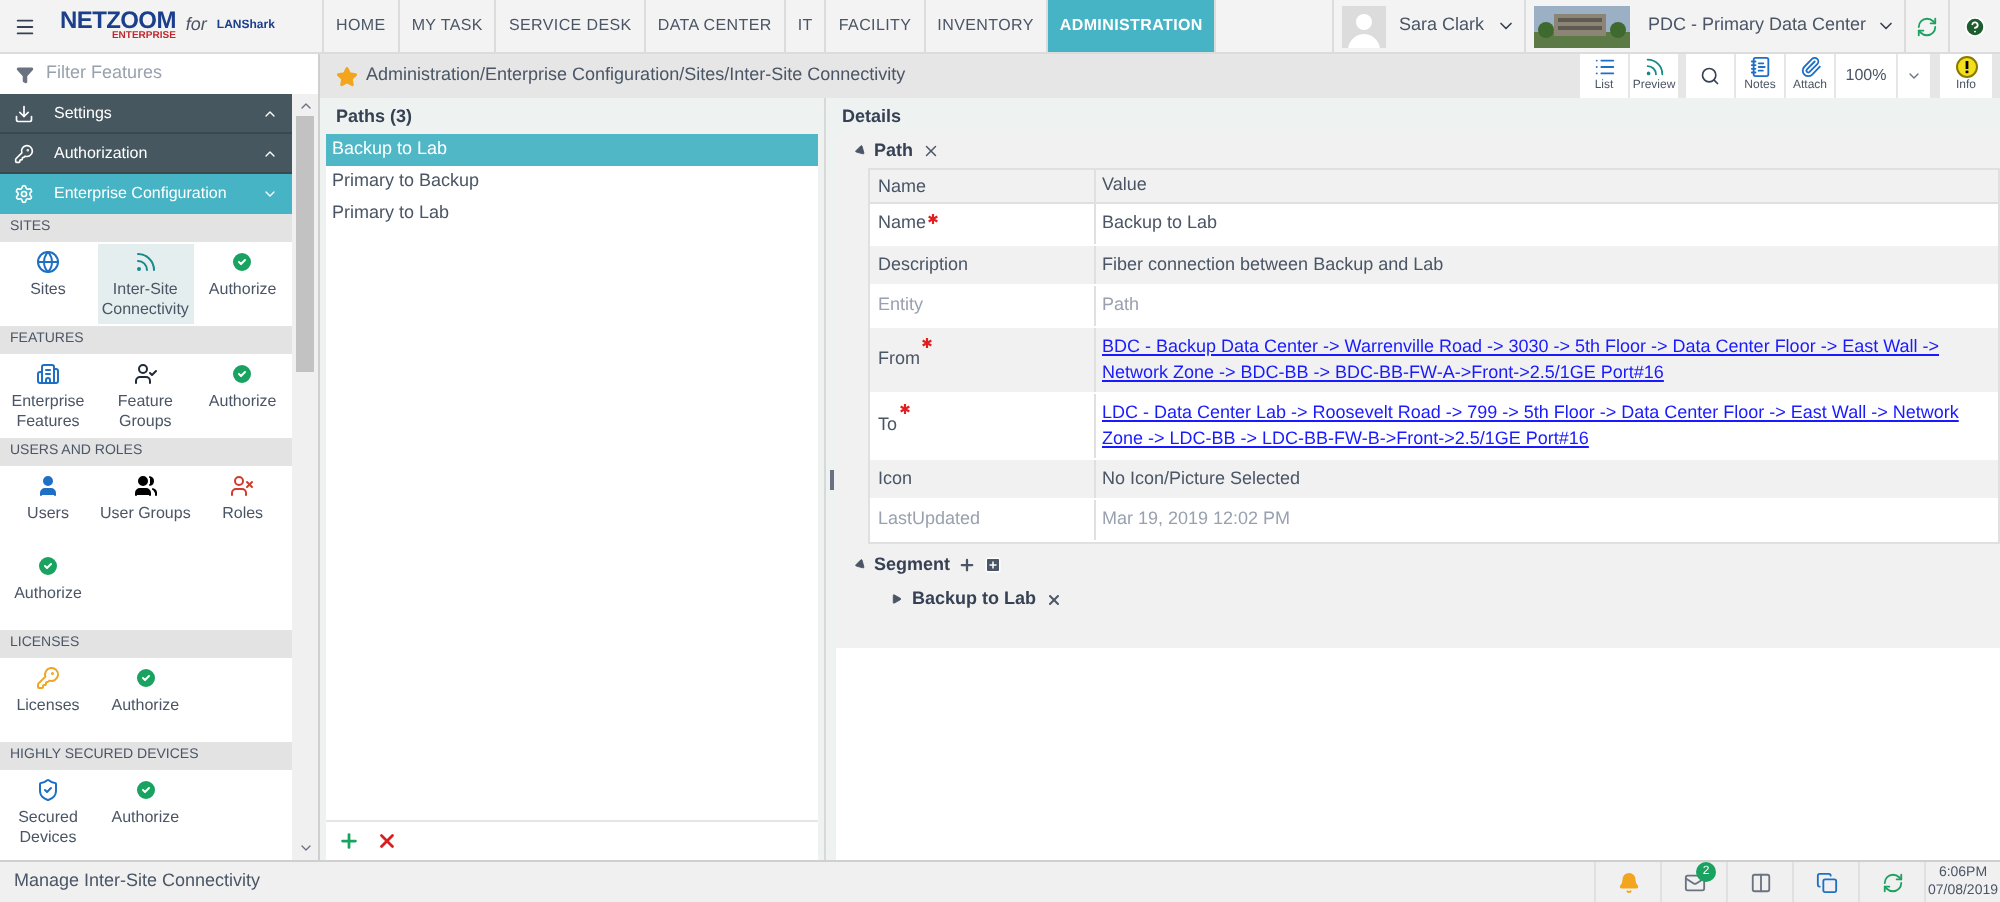 This screenshot has width=2000, height=902. Describe the element at coordinates (1273, 264) in the screenshot. I see `field-value: Fiber connection between Backup and Lab` at that location.